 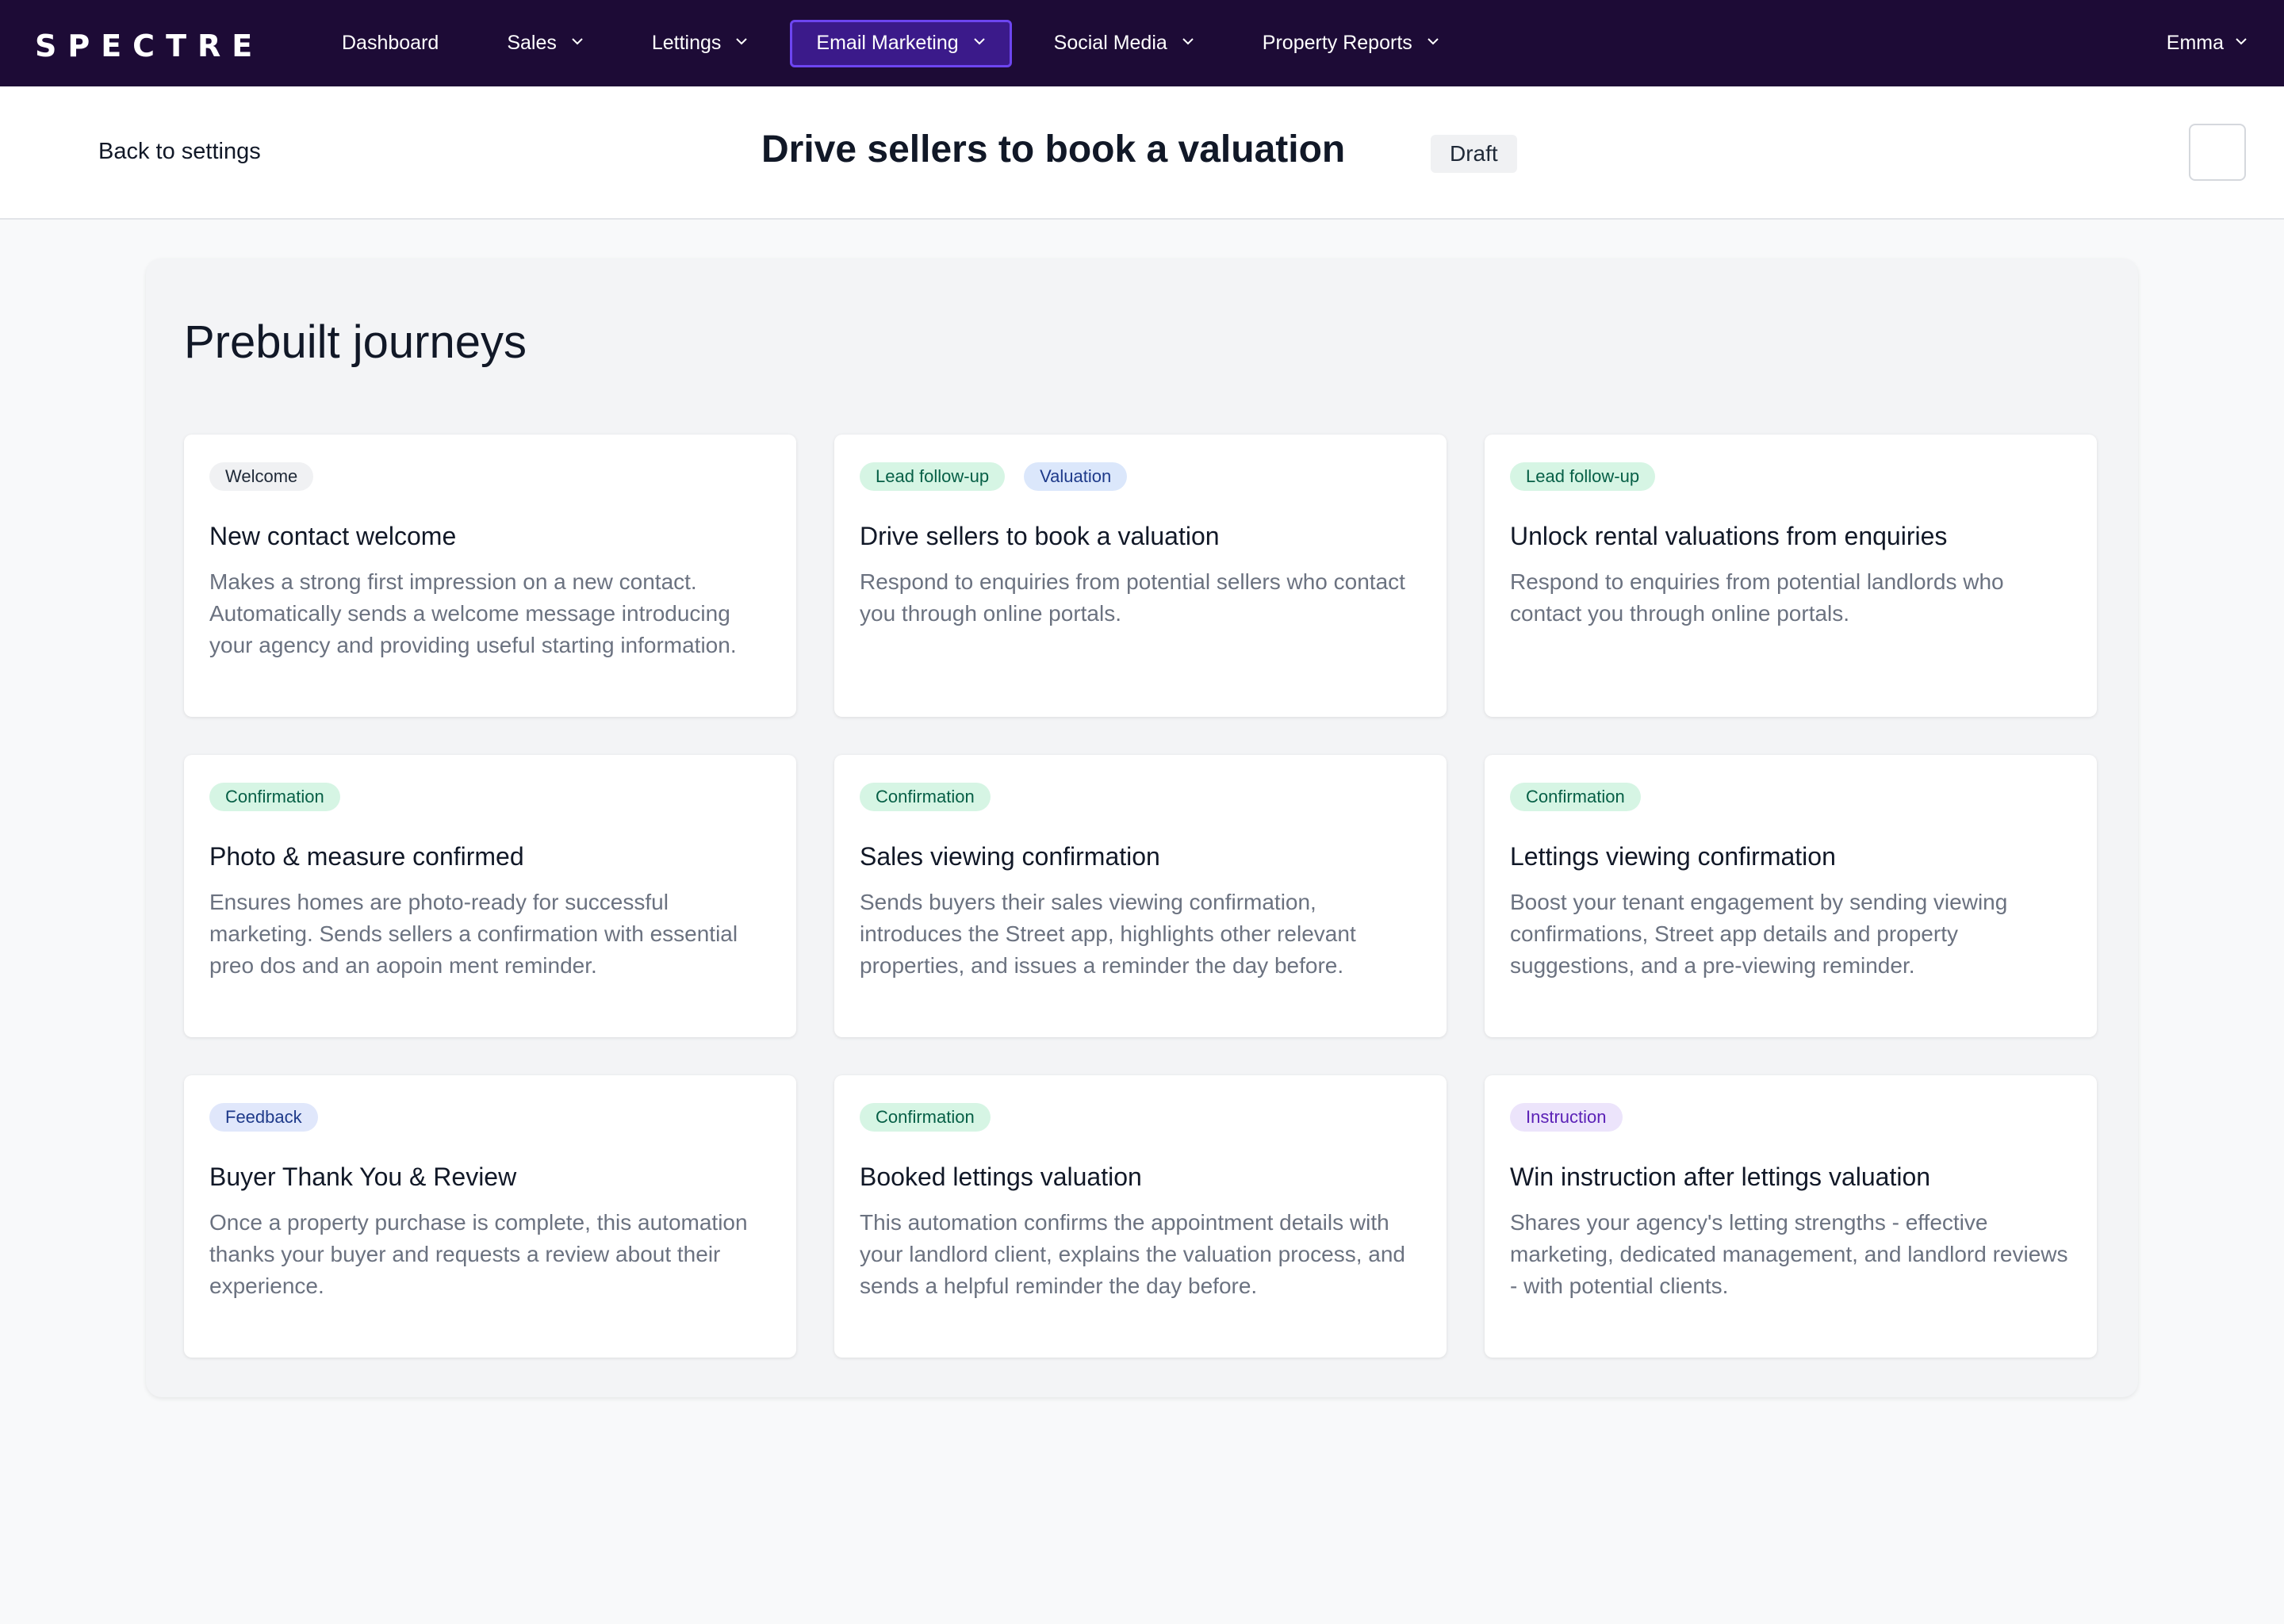 I want to click on nav-item-dashboard: Dashboard, so click(x=390, y=43).